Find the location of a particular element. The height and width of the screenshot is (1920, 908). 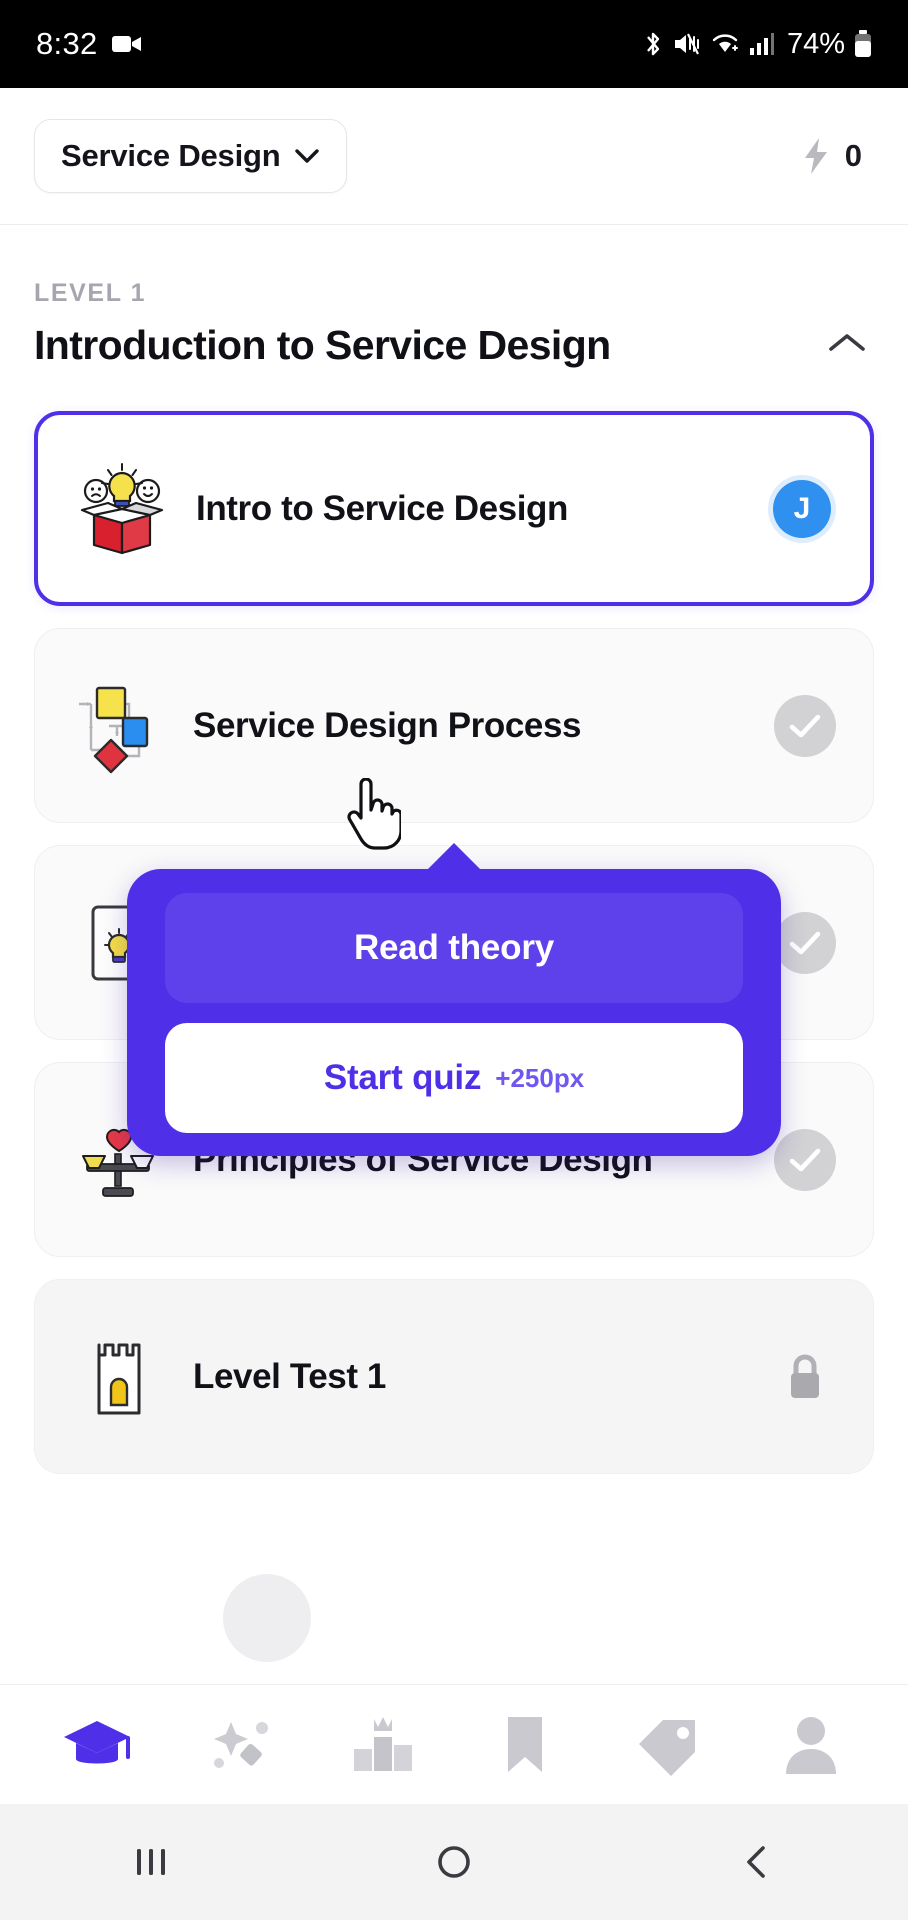

status-bar-right: 74% is located at coordinates (757, 44).